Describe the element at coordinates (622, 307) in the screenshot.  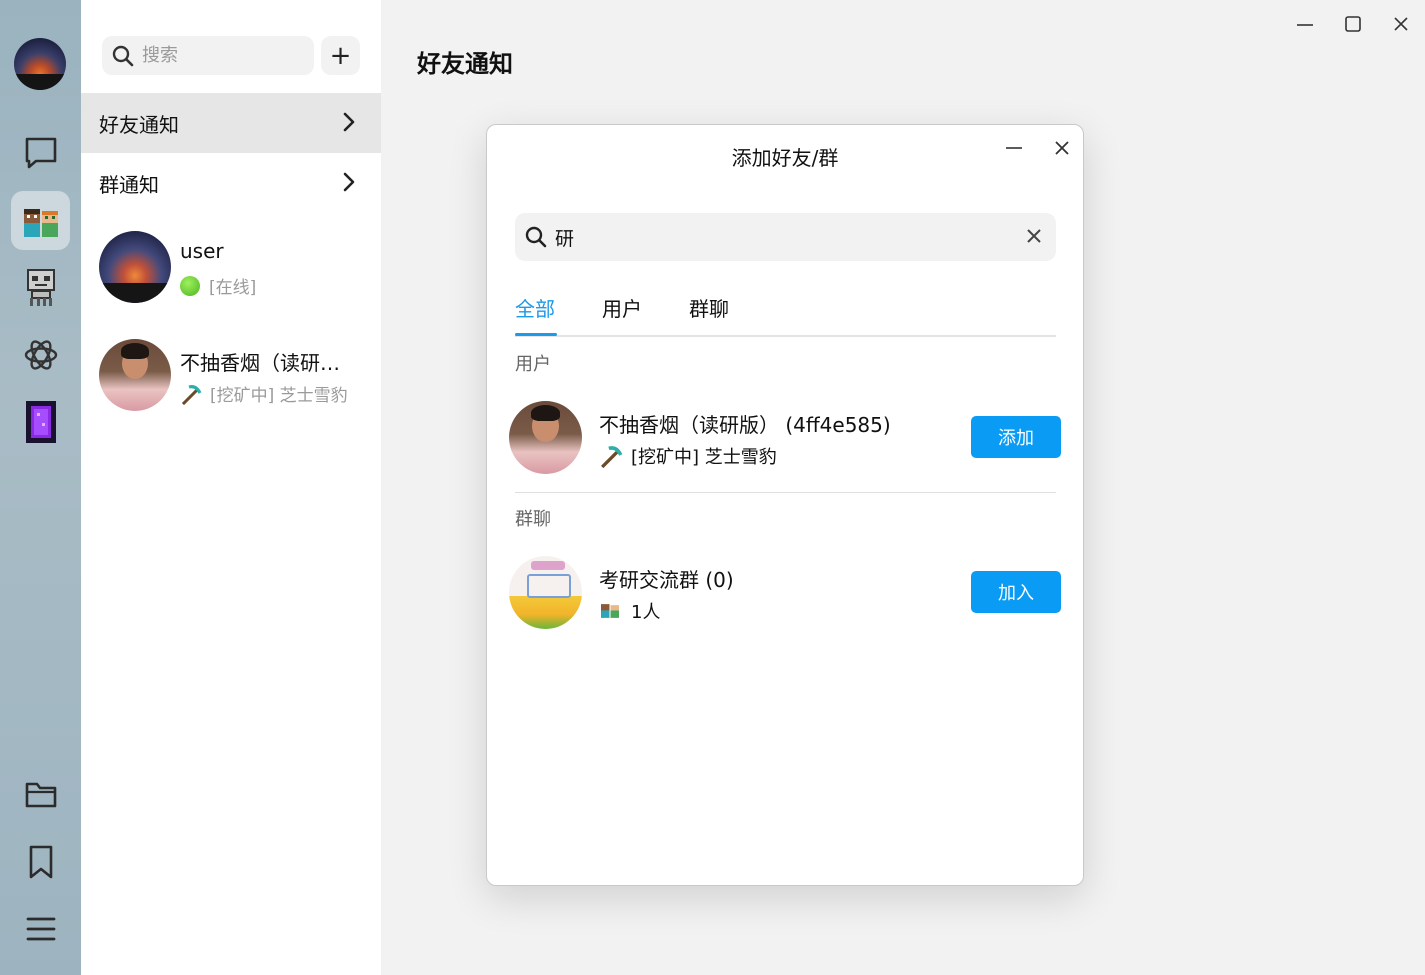
I see `tab-users: 用户` at that location.